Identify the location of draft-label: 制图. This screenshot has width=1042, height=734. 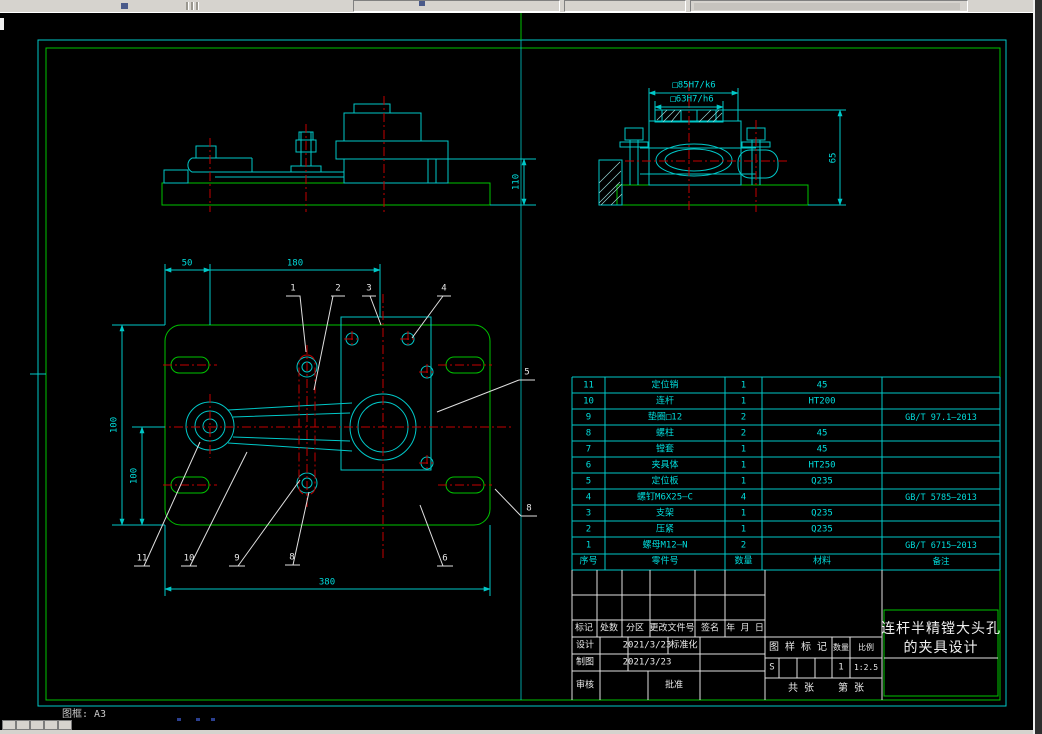
(585, 662).